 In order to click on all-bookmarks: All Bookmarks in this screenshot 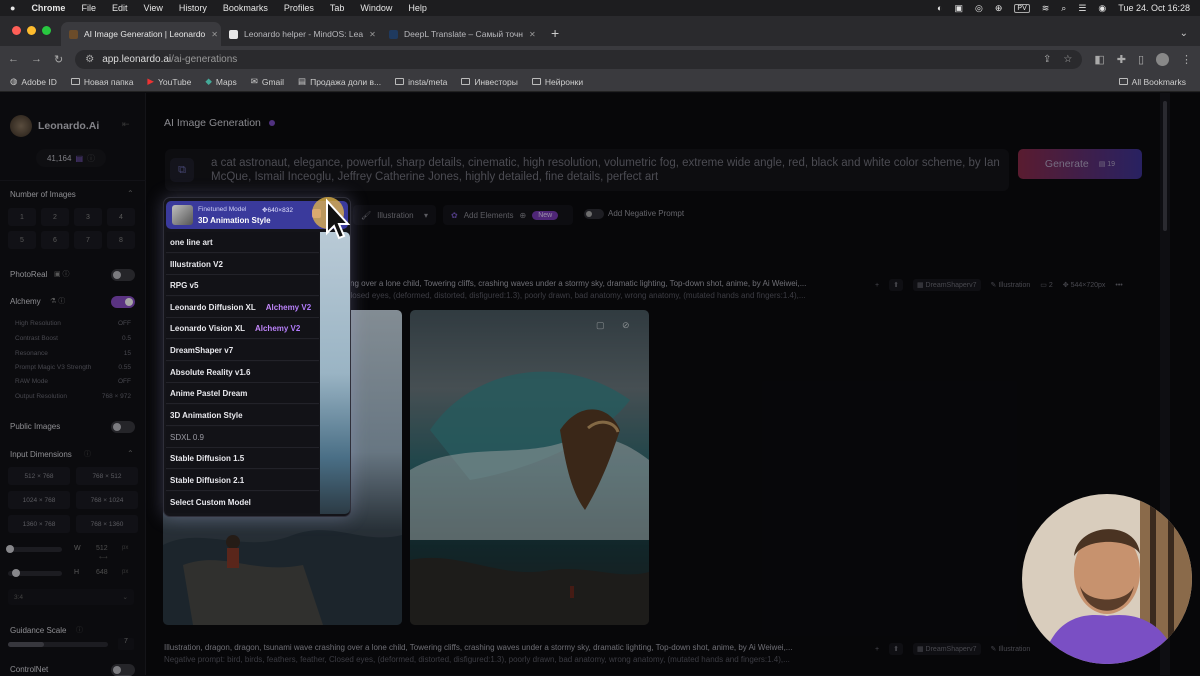, I will do `click(1152, 81)`.